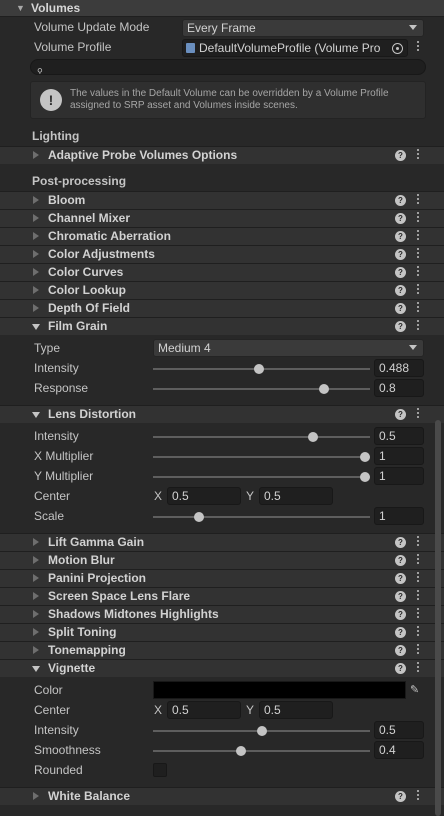 The image size is (444, 816). Describe the element at coordinates (222, 542) in the screenshot. I see `override-lift-gamma-gain: Lift Gamma Gain?` at that location.